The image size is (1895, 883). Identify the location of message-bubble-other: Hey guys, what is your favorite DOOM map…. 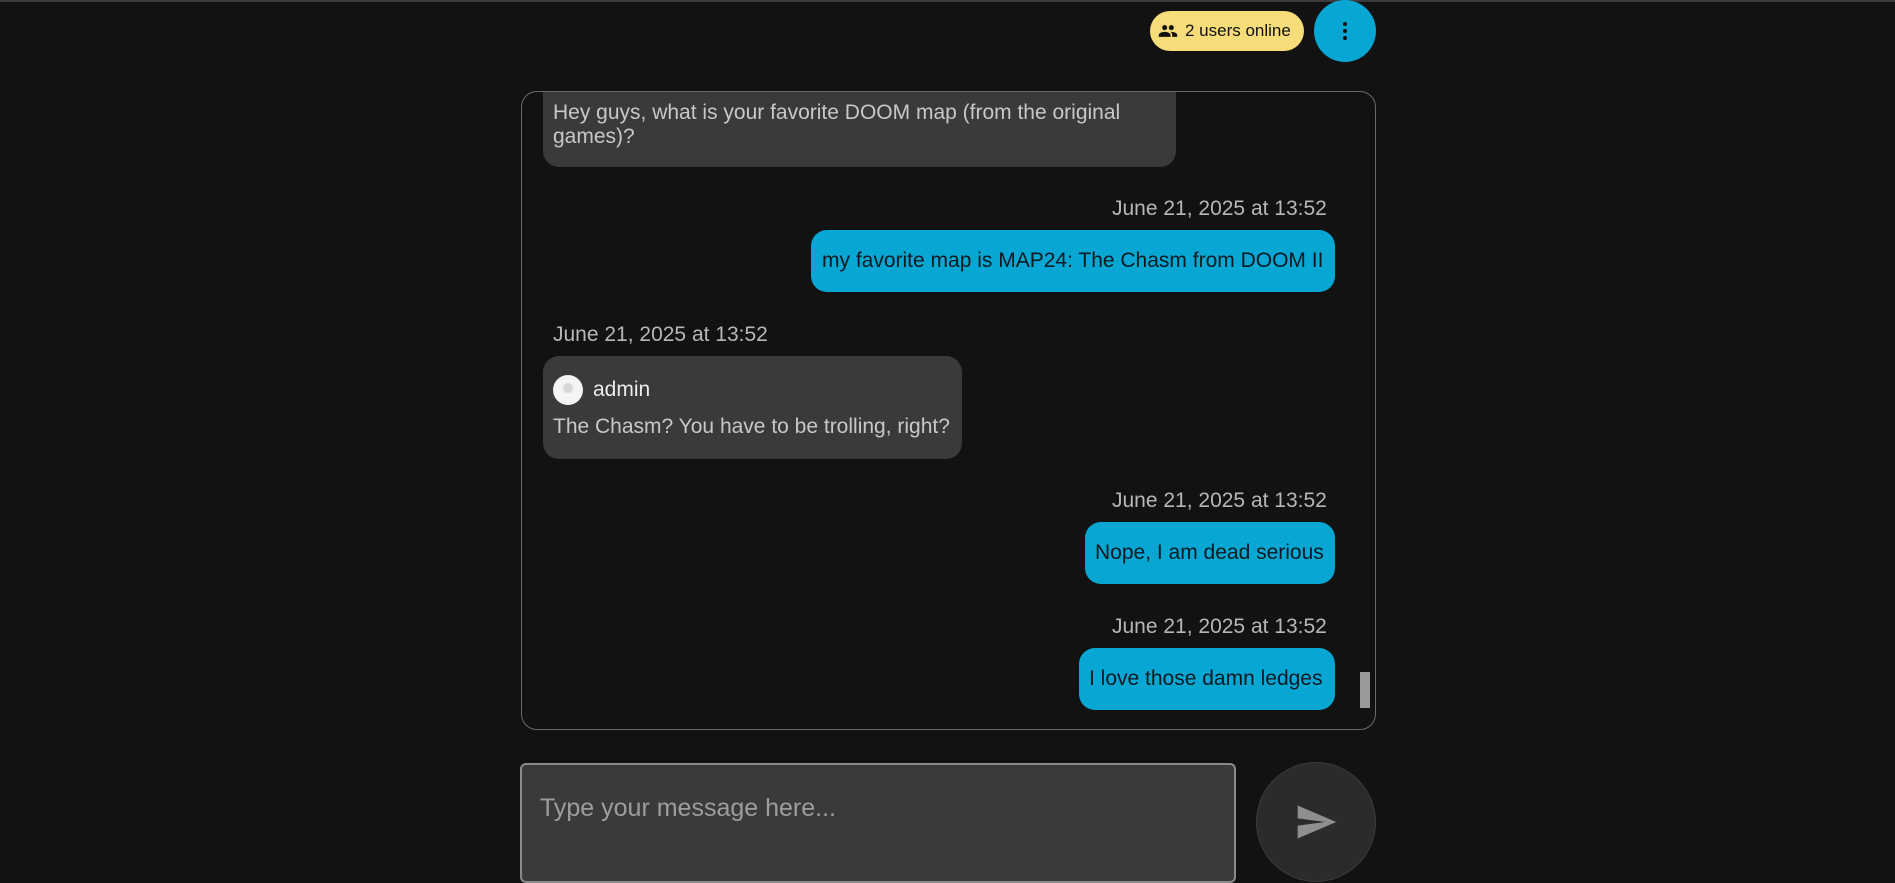
(859, 129).